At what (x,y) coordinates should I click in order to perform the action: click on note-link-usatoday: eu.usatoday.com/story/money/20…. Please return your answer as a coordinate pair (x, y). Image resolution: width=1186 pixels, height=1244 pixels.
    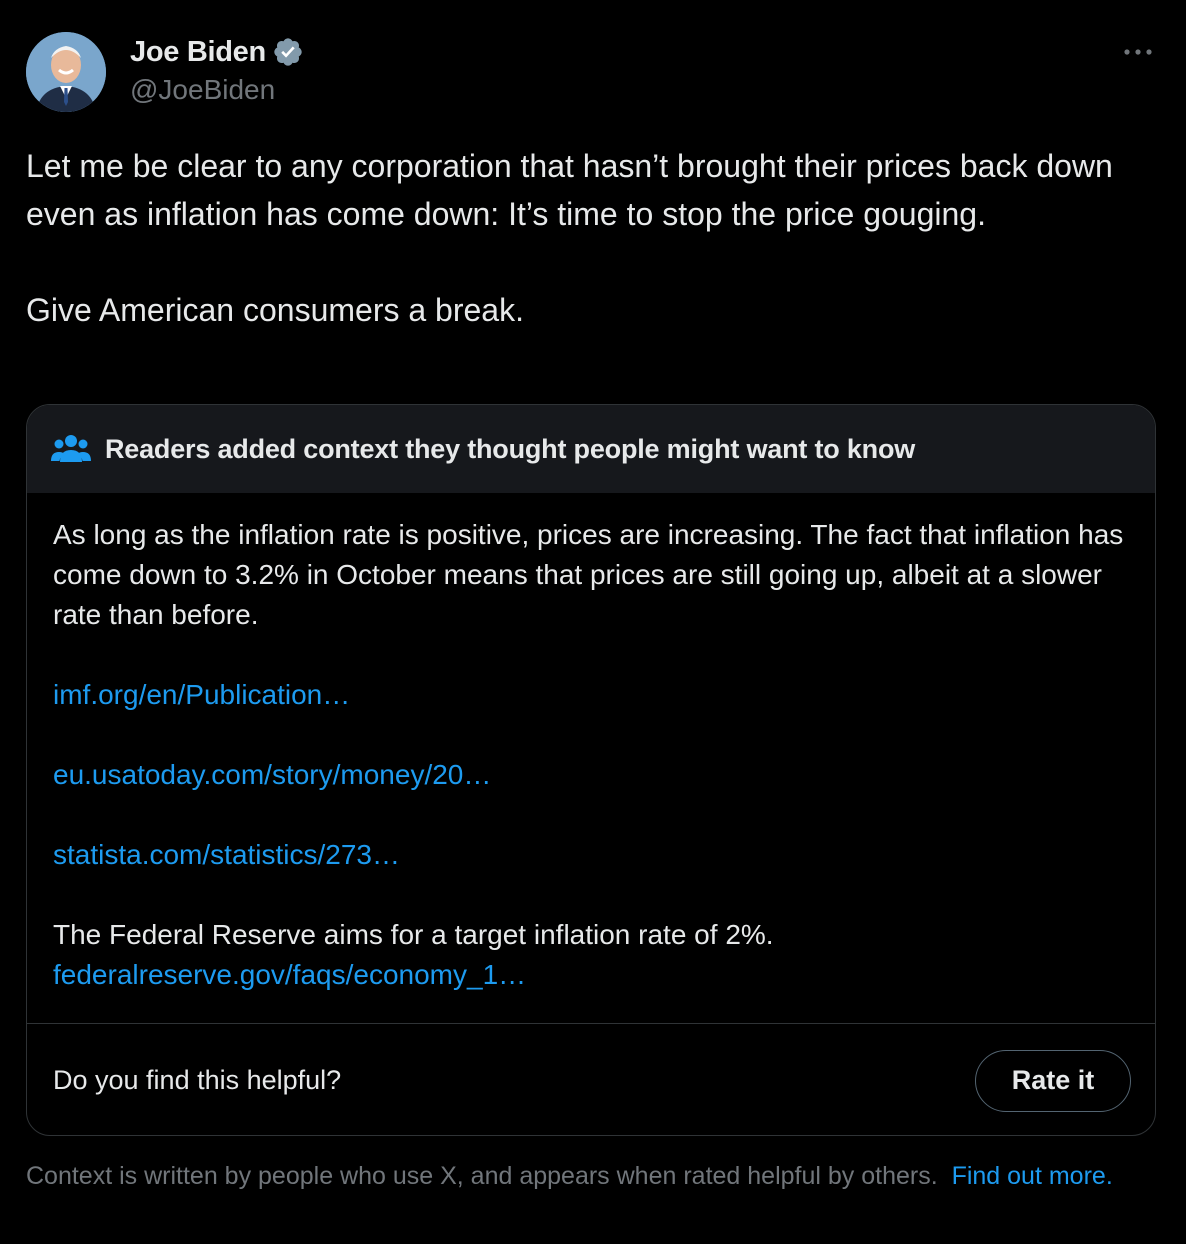
    Looking at the image, I should click on (591, 775).